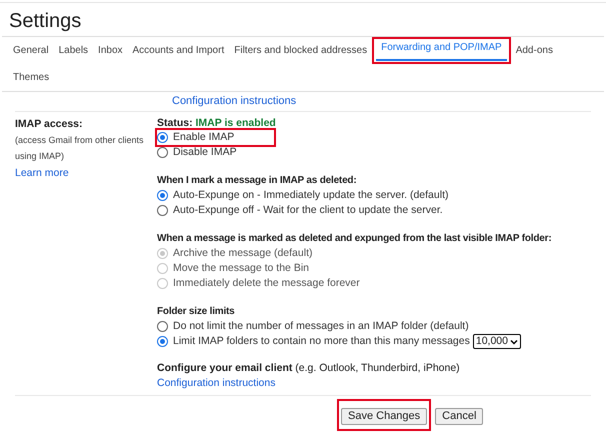 This screenshot has width=606, height=445. Describe the element at coordinates (31, 77) in the screenshot. I see `settings-tab: Themes` at that location.